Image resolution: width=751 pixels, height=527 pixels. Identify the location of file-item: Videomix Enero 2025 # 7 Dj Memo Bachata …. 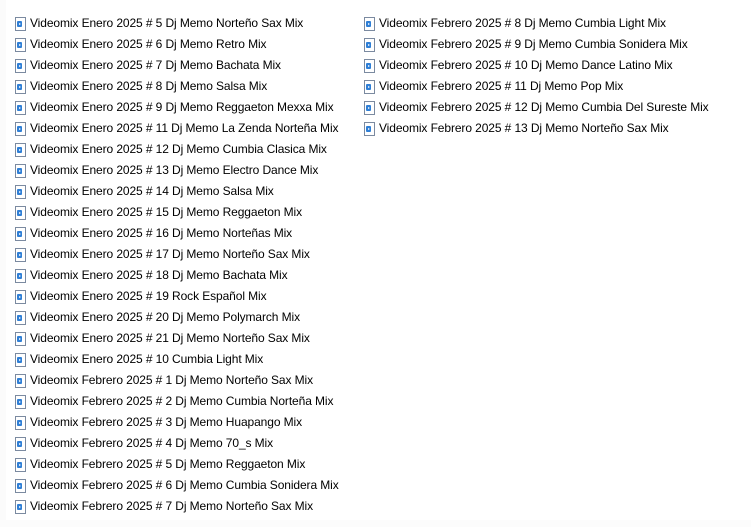
(185, 65).